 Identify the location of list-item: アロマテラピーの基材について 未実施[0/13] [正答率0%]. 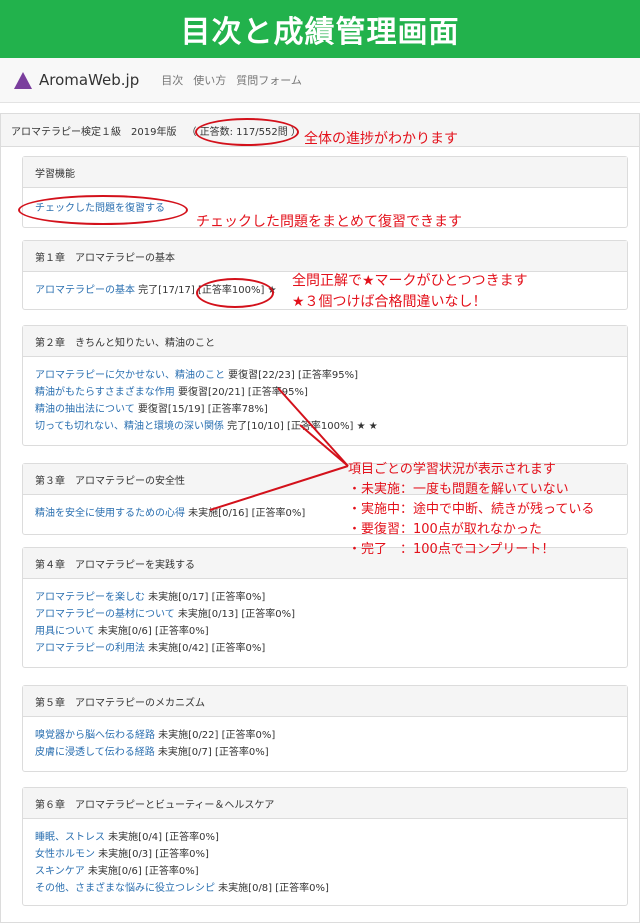
(325, 614).